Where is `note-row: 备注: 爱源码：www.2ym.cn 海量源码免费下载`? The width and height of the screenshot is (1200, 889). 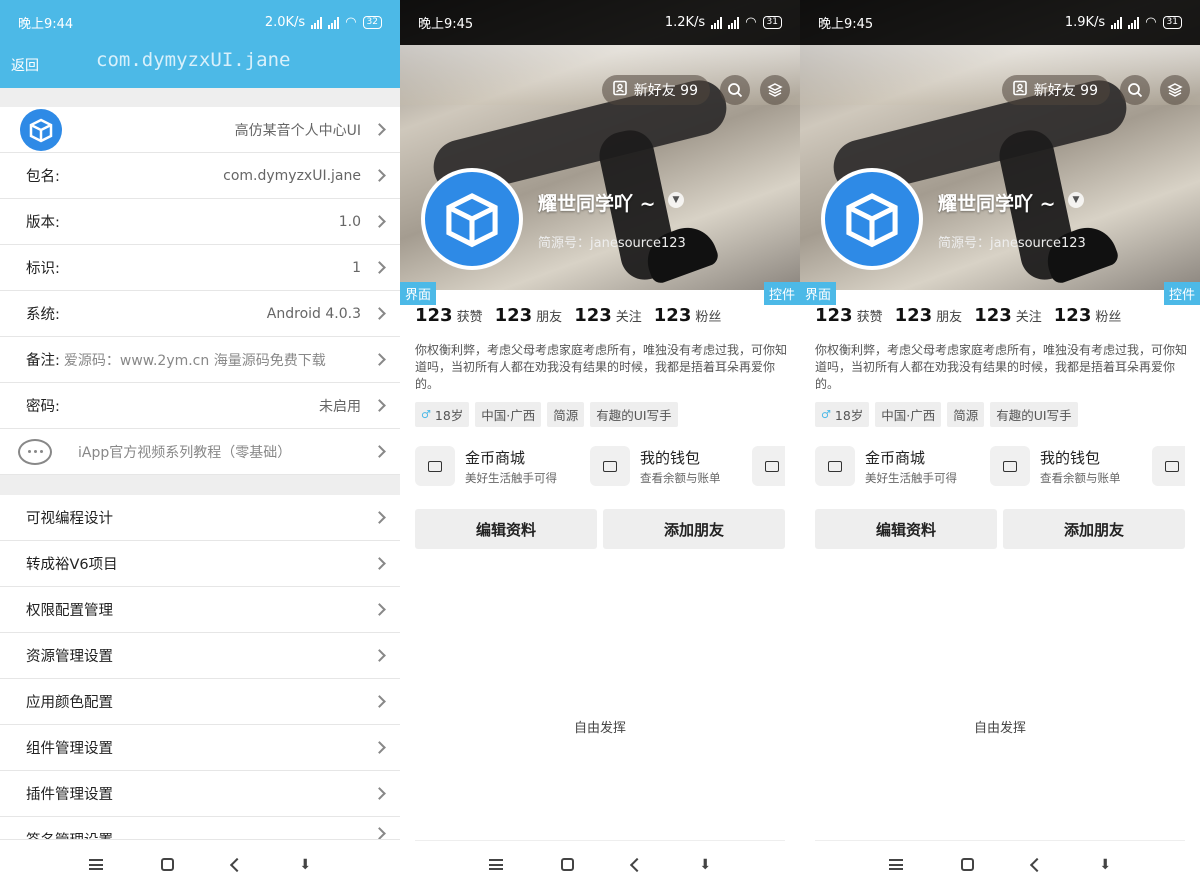 note-row: 备注: 爱源码：www.2ym.cn 海量源码免费下载 is located at coordinates (200, 360).